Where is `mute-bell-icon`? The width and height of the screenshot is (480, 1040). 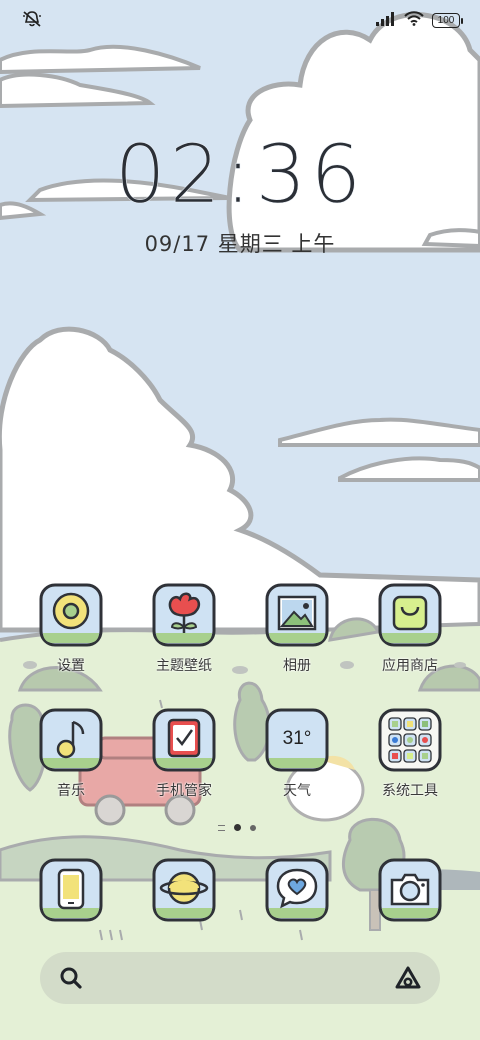
mute-bell-icon is located at coordinates (32, 21).